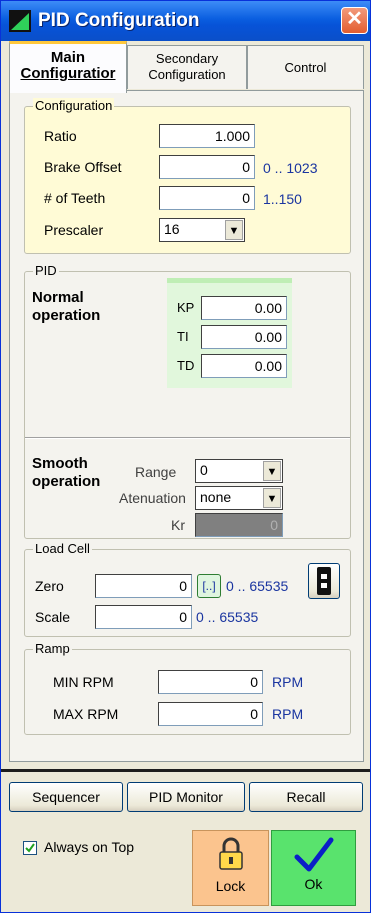 Image resolution: width=371 pixels, height=913 pixels. Describe the element at coordinates (210, 714) in the screenshot. I see `max-rpm-input` at that location.